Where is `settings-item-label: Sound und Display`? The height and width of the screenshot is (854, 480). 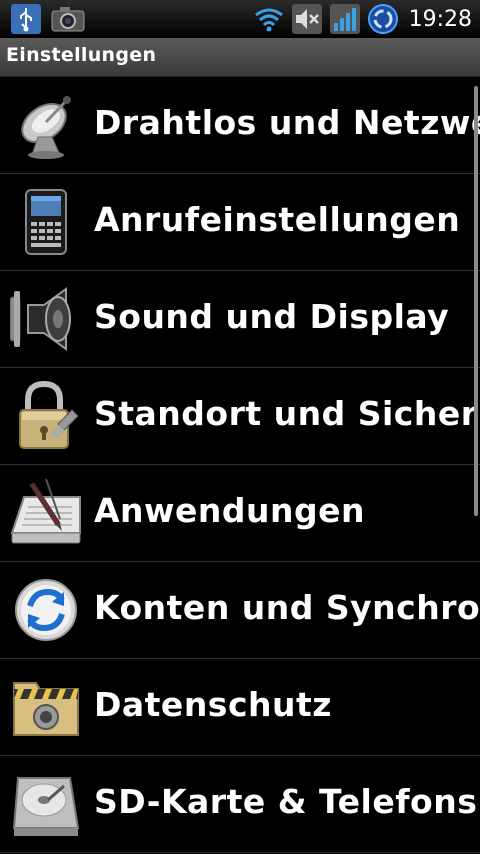
settings-item-label: Sound und Display is located at coordinates (272, 316).